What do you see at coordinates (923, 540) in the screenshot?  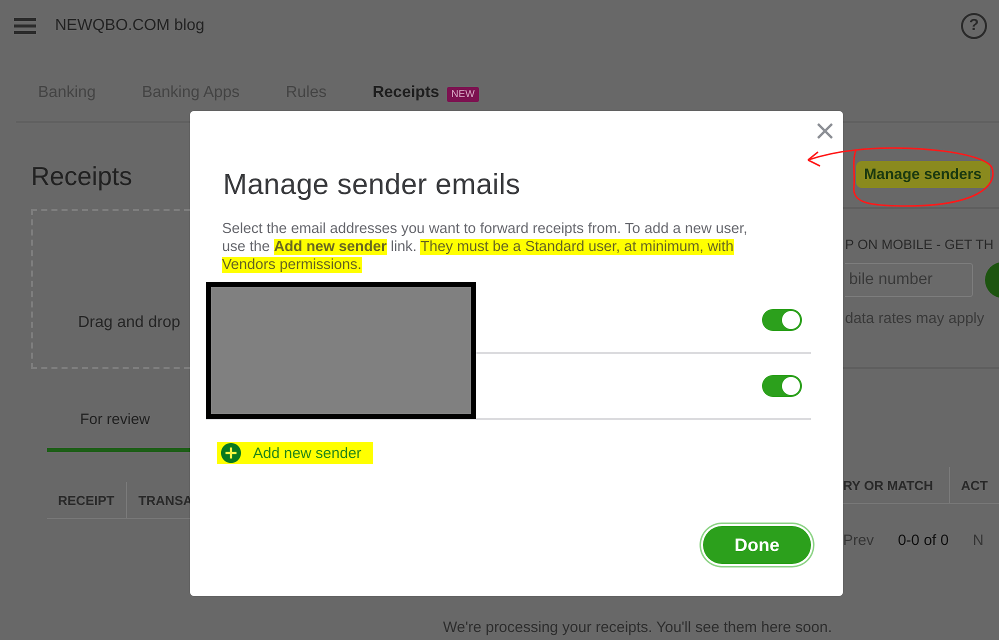 I see `page-range: 0-0 of 0` at bounding box center [923, 540].